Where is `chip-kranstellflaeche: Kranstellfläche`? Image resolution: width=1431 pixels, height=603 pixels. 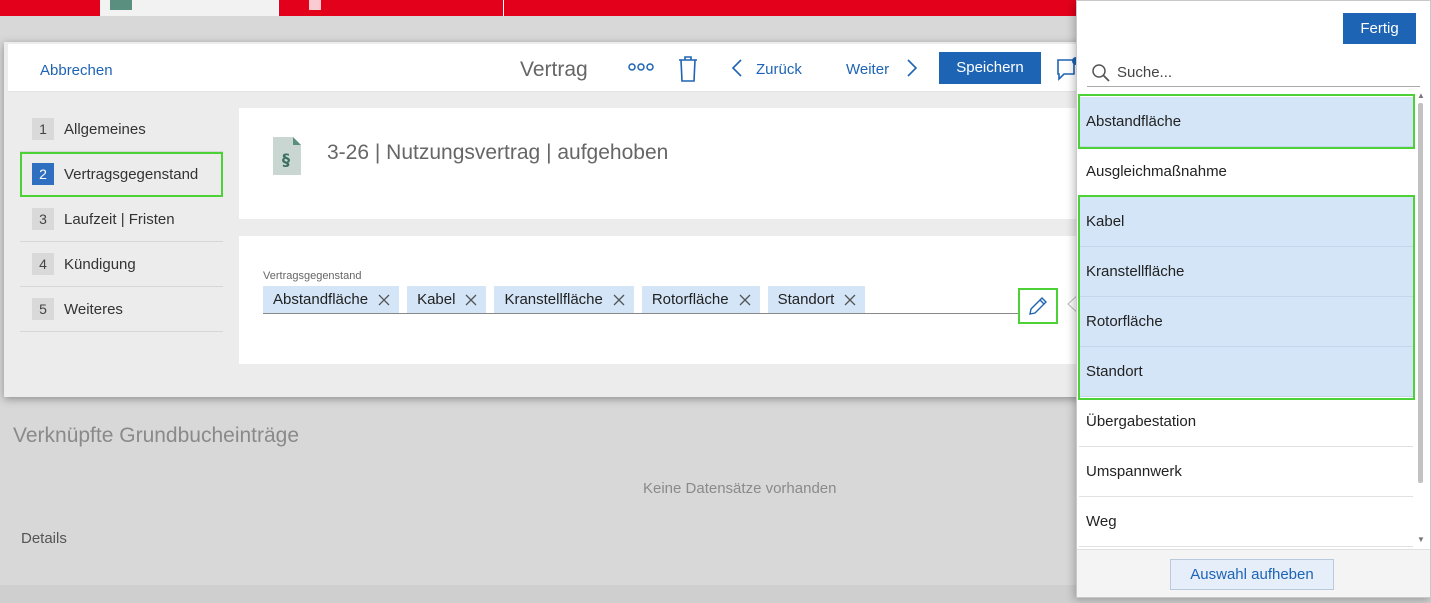 chip-kranstellflaeche: Kranstellfläche is located at coordinates (564, 299).